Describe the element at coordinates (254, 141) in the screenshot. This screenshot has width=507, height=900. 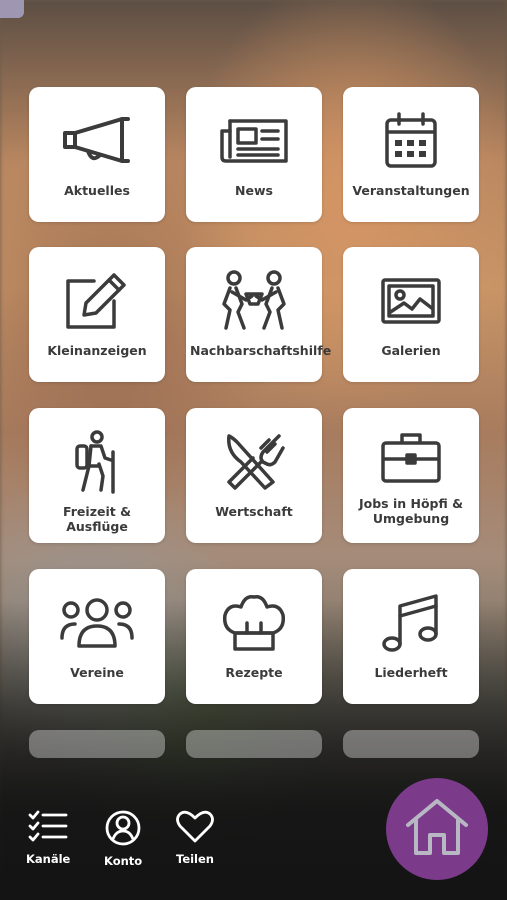
I see `newspaper-icon` at that location.